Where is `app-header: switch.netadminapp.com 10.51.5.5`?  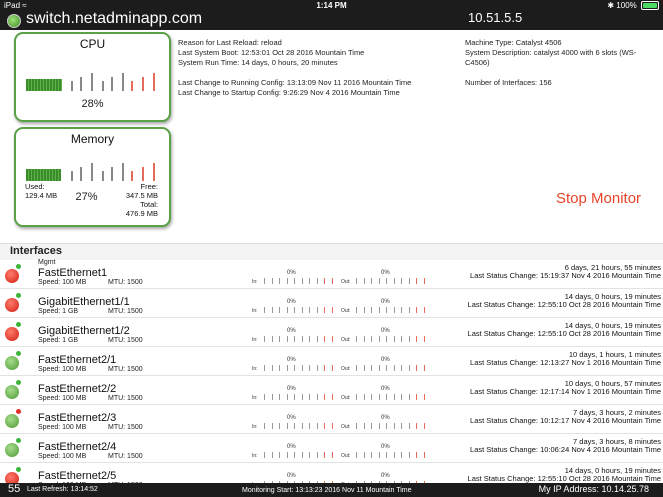
app-header: switch.netadminapp.com 10.51.5.5 is located at coordinates (331, 20).